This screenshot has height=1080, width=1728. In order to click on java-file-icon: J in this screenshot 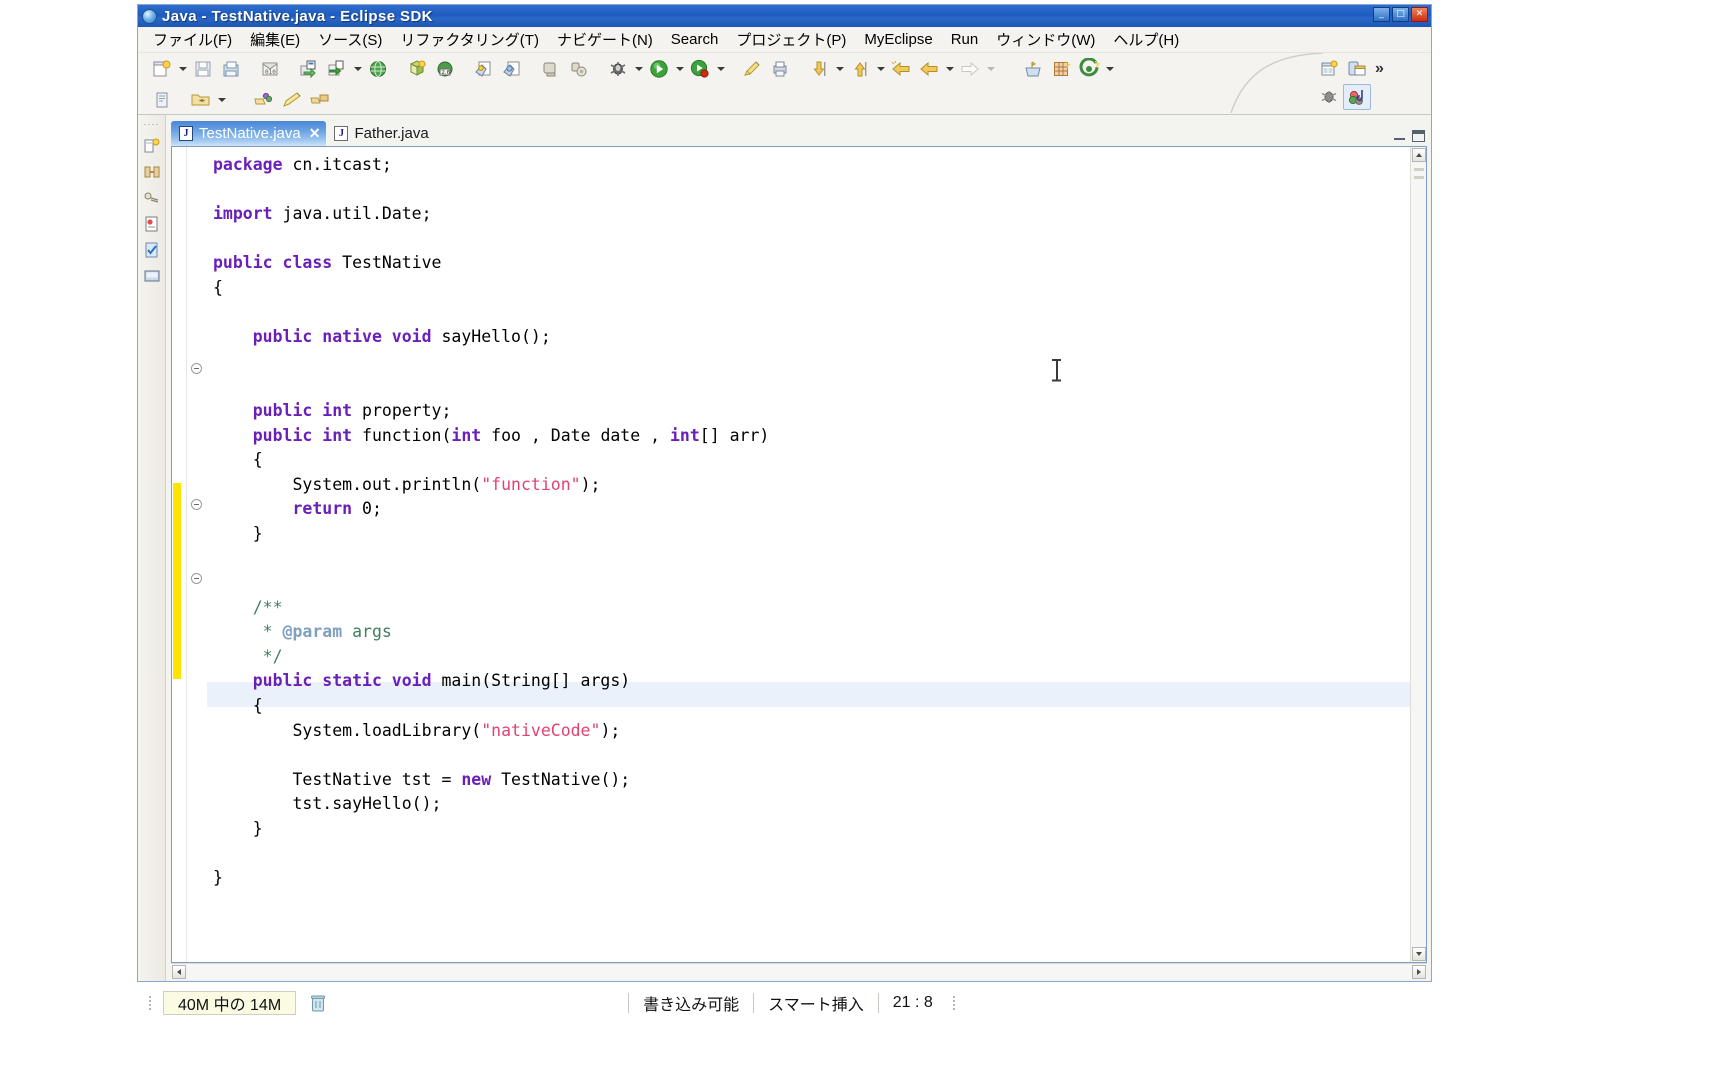, I will do `click(186, 133)`.